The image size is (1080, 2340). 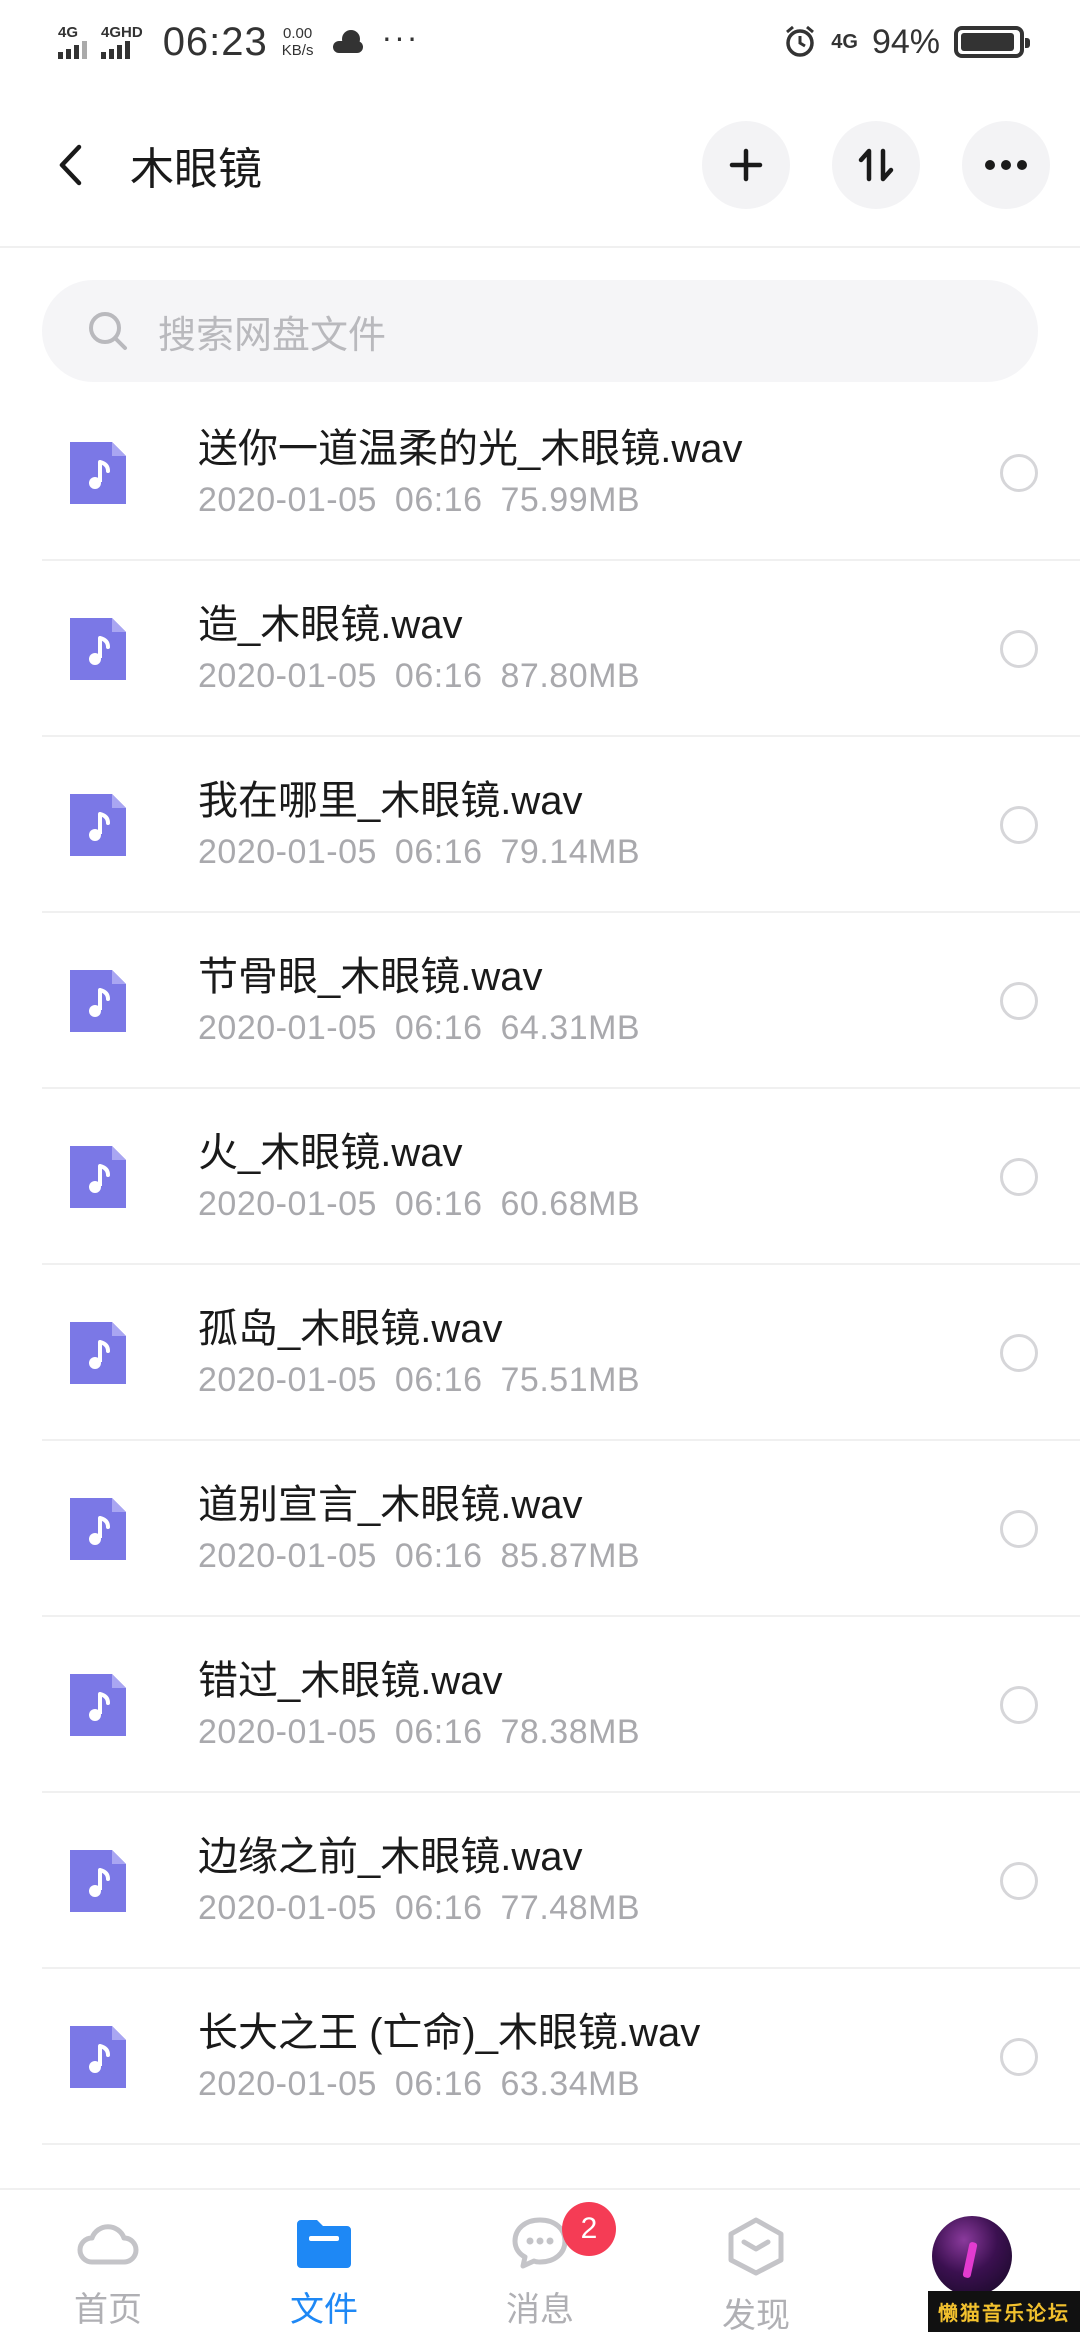 I want to click on file-size: 78.38MB, so click(x=570, y=1732).